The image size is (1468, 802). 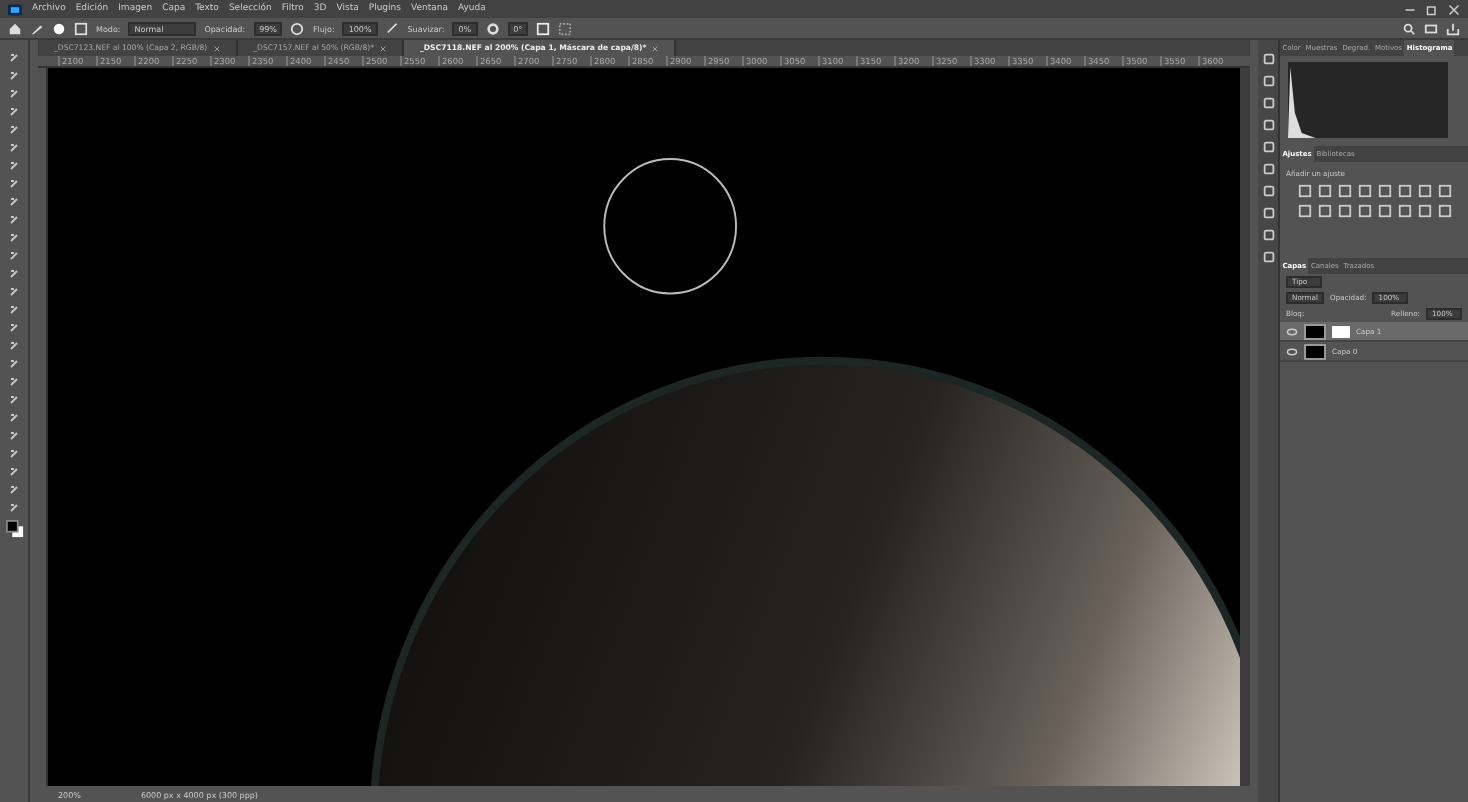 What do you see at coordinates (1453, 28) in the screenshot?
I see `share-icon` at bounding box center [1453, 28].